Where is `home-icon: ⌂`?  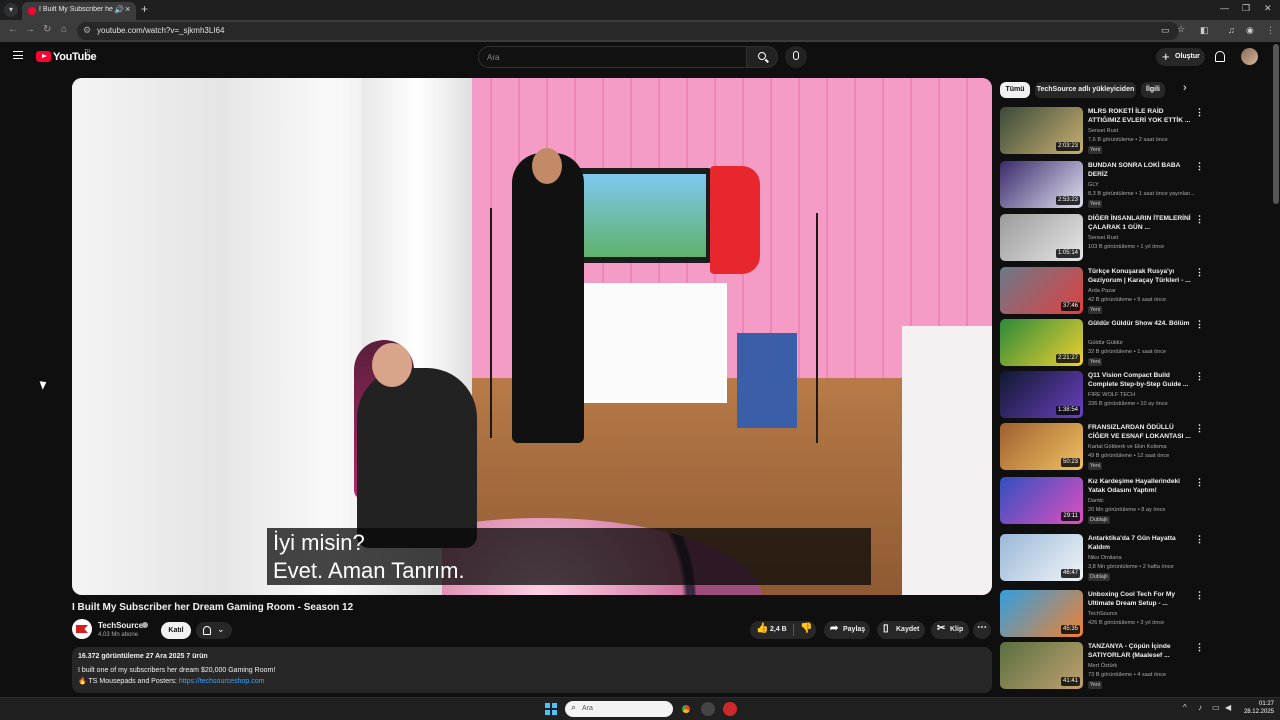 home-icon: ⌂ is located at coordinates (64, 29).